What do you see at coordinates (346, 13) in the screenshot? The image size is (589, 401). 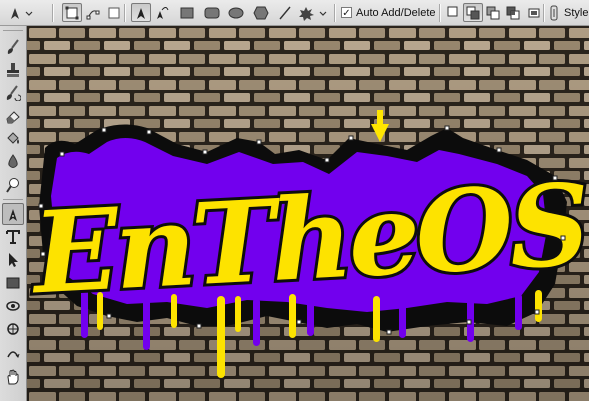 I see `auto-add-delete-checkbox: ✓` at bounding box center [346, 13].